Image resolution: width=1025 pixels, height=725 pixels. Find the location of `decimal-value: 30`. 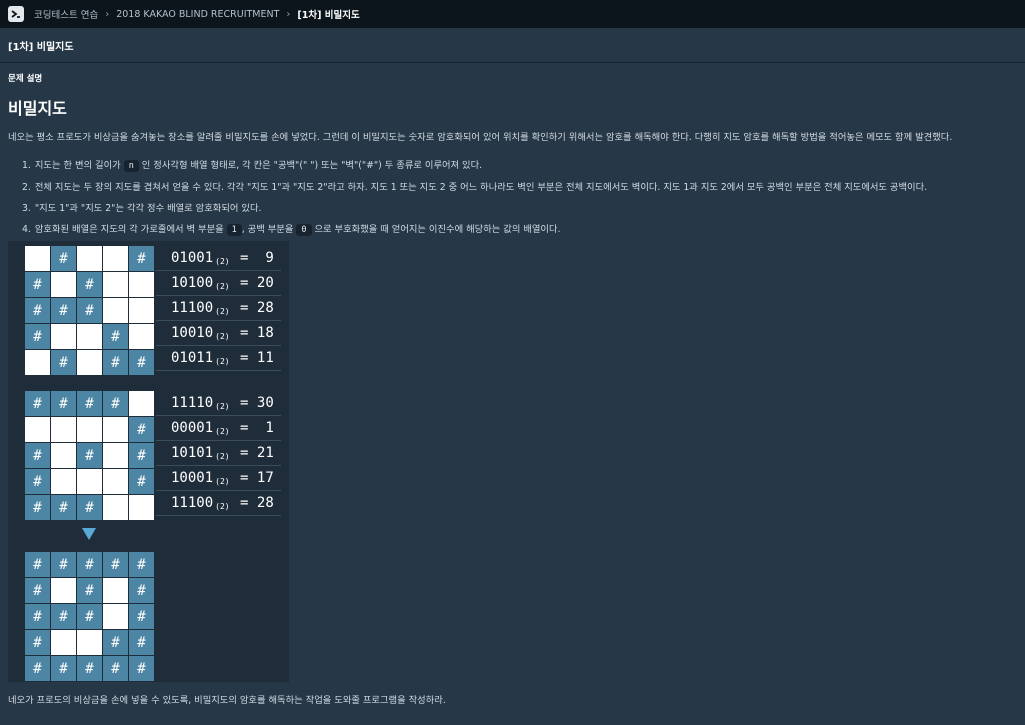

decimal-value: 30 is located at coordinates (265, 403).